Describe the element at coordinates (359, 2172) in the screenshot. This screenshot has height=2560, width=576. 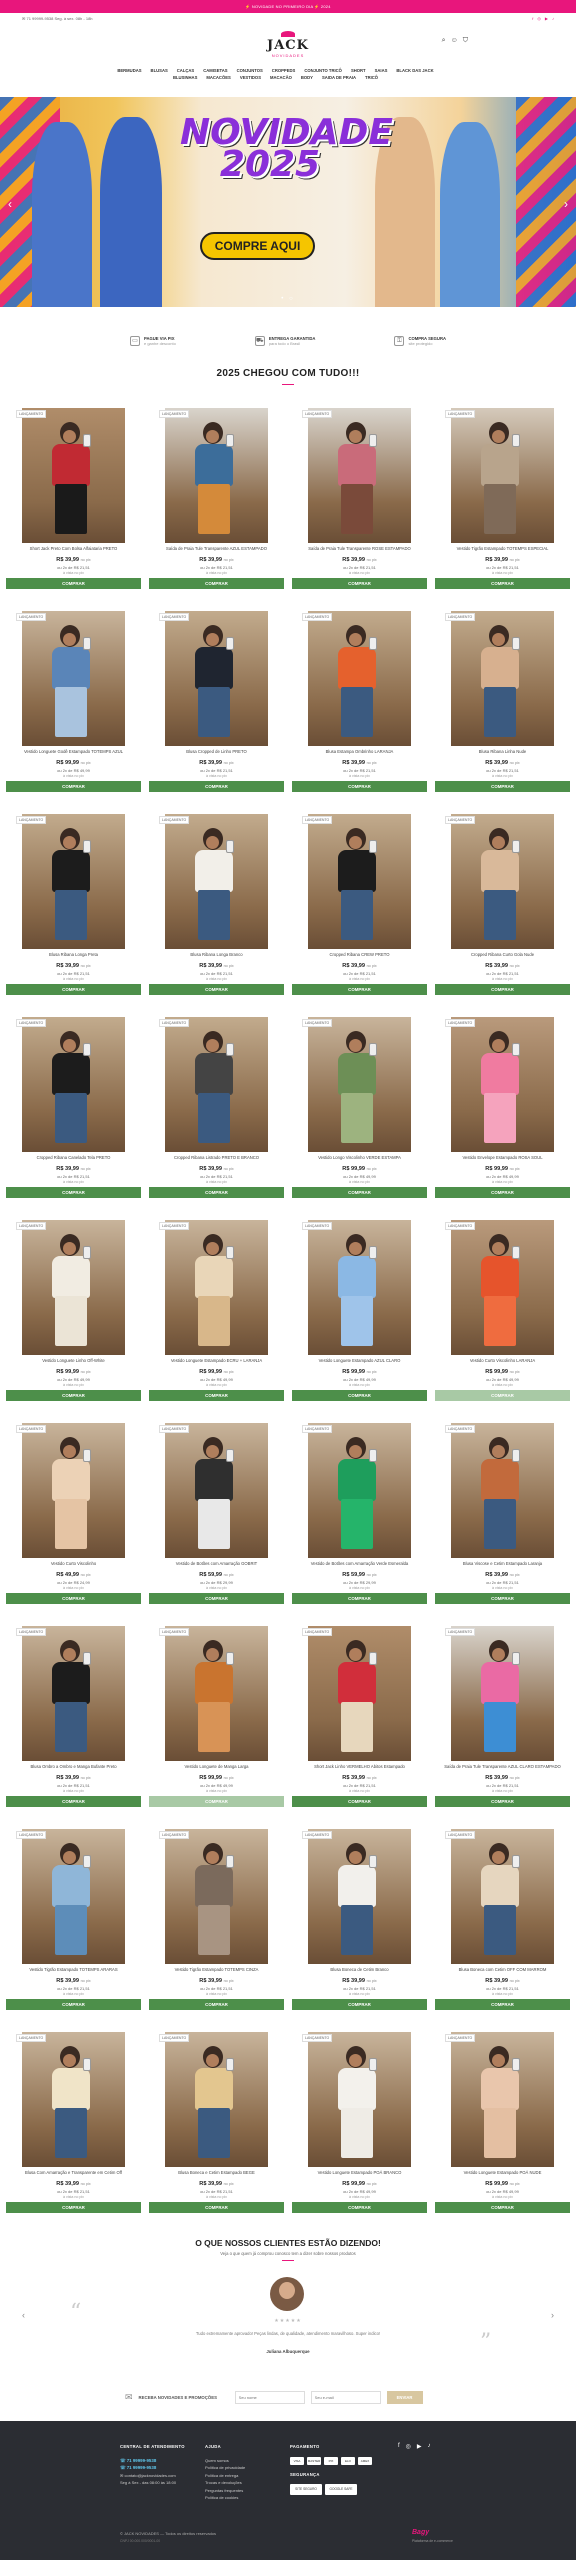
I see `product-name: Vestido Longuete Estampado POÁ BRANCO` at that location.